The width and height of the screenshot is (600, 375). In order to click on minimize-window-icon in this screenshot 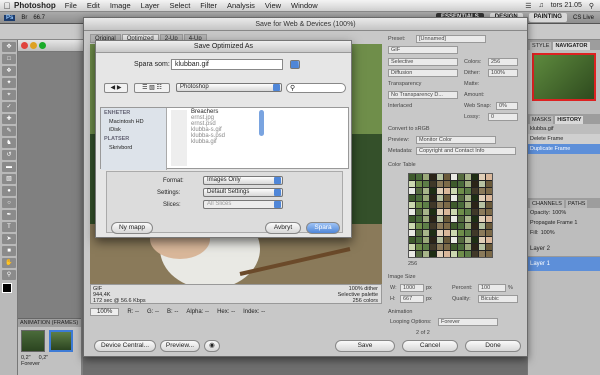, I will do `click(33, 45)`.